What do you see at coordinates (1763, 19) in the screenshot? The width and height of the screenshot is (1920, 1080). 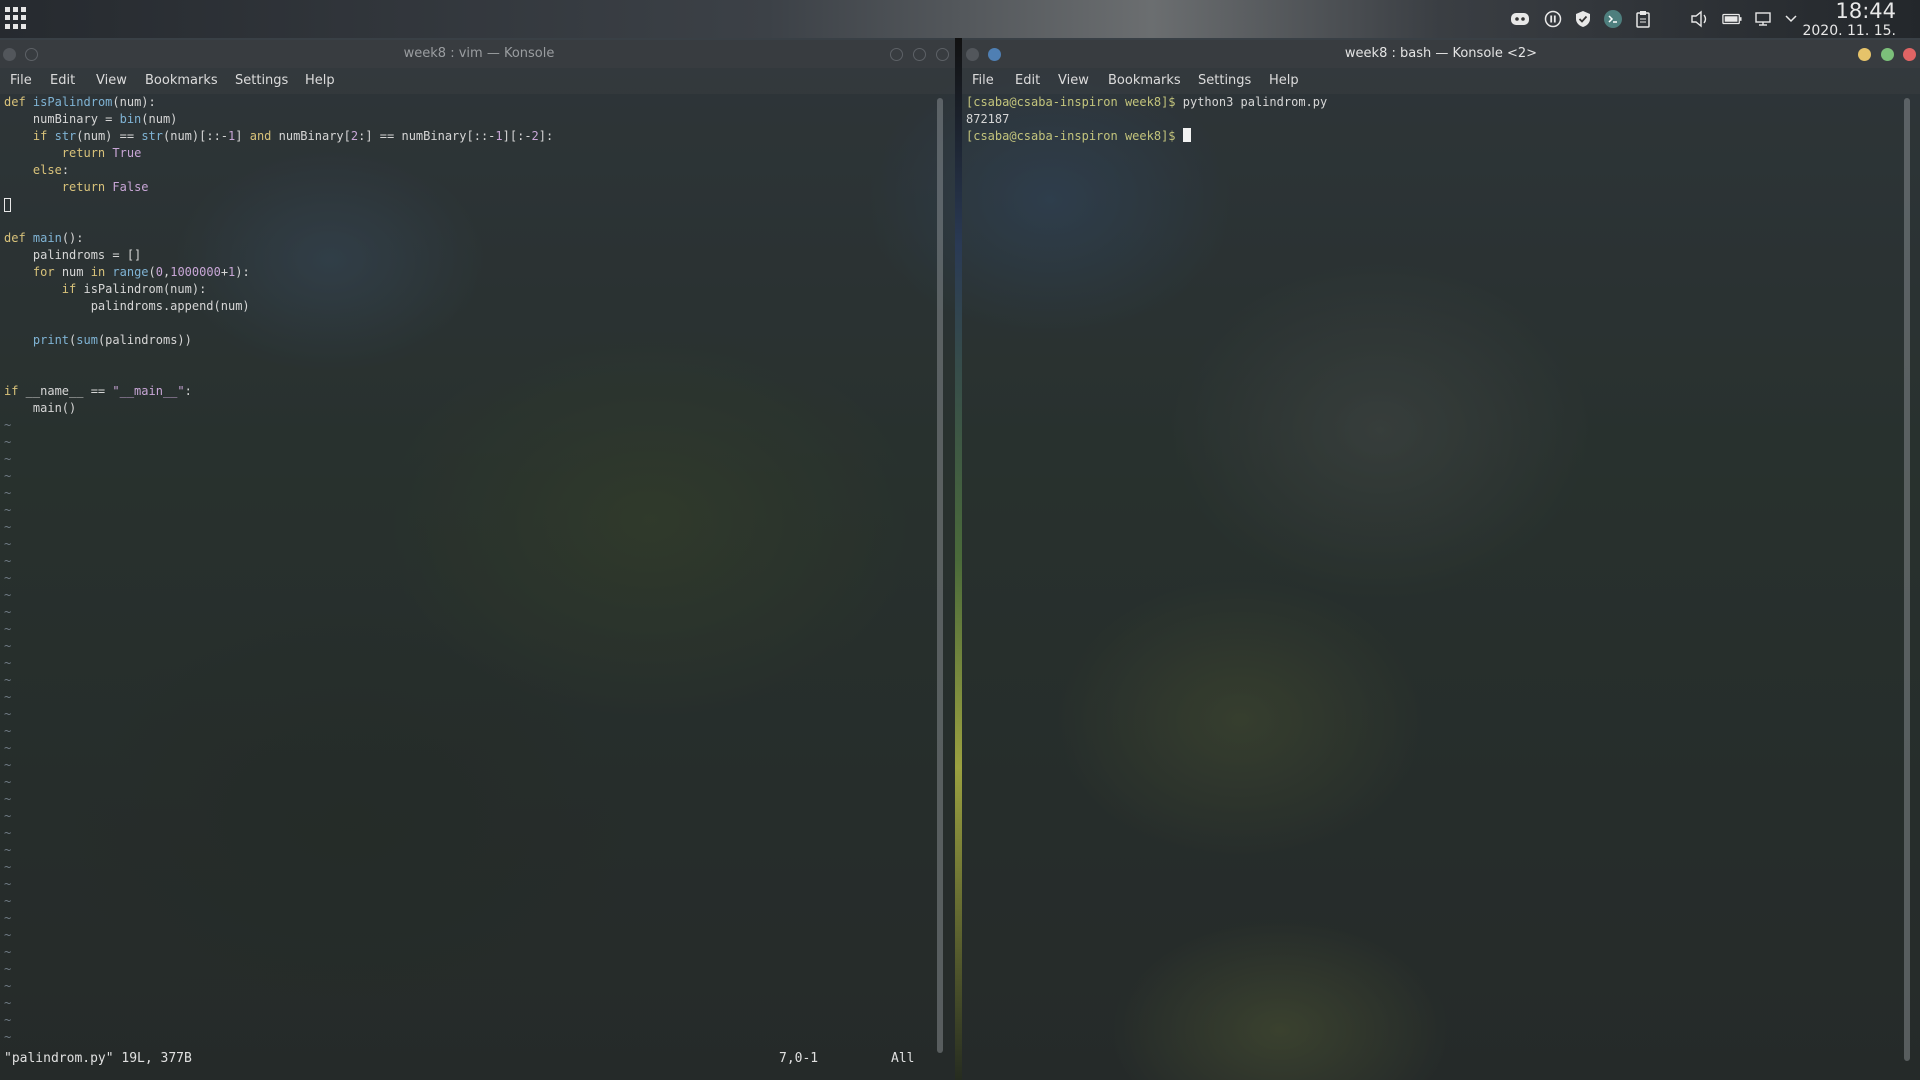 I see `display-icon` at bounding box center [1763, 19].